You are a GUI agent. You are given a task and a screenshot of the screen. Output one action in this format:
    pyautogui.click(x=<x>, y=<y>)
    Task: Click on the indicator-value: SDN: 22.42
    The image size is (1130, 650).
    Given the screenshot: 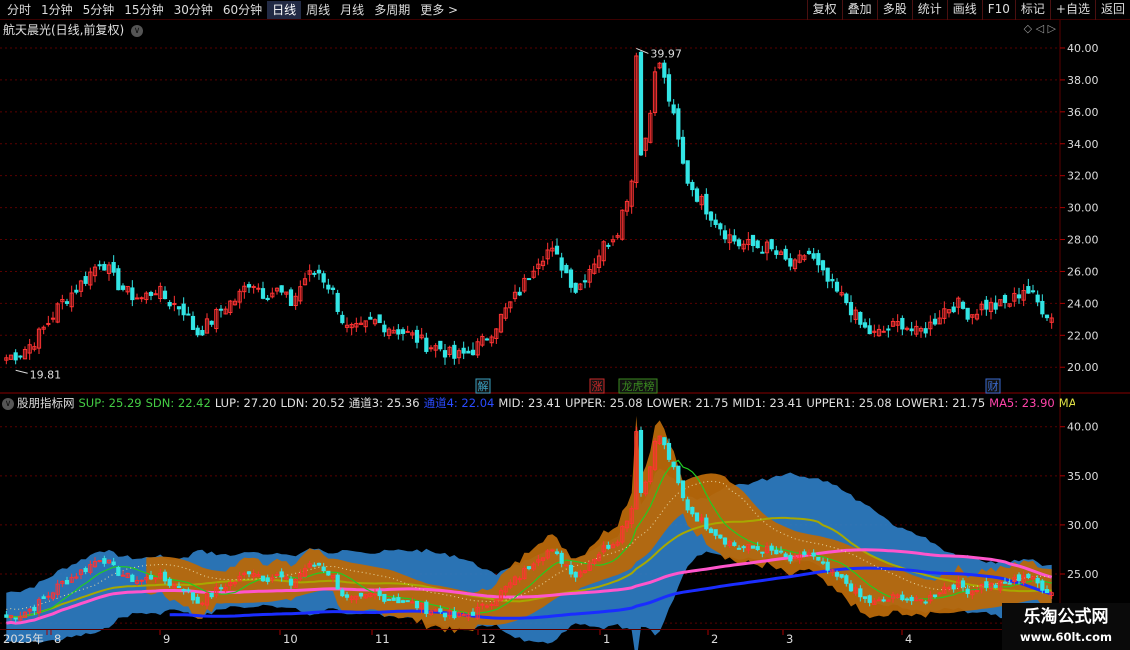 What is the action you would take?
    pyautogui.click(x=178, y=403)
    